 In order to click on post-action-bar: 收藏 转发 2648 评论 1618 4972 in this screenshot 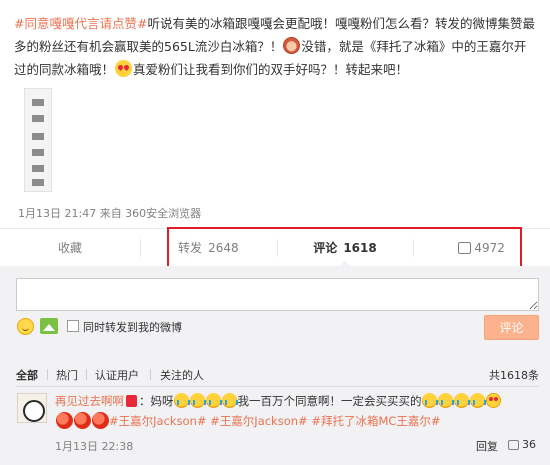, I will do `click(275, 247)`.